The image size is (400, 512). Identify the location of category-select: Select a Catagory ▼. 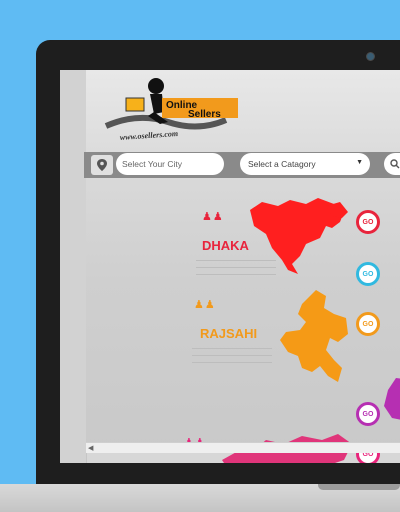
(305, 164).